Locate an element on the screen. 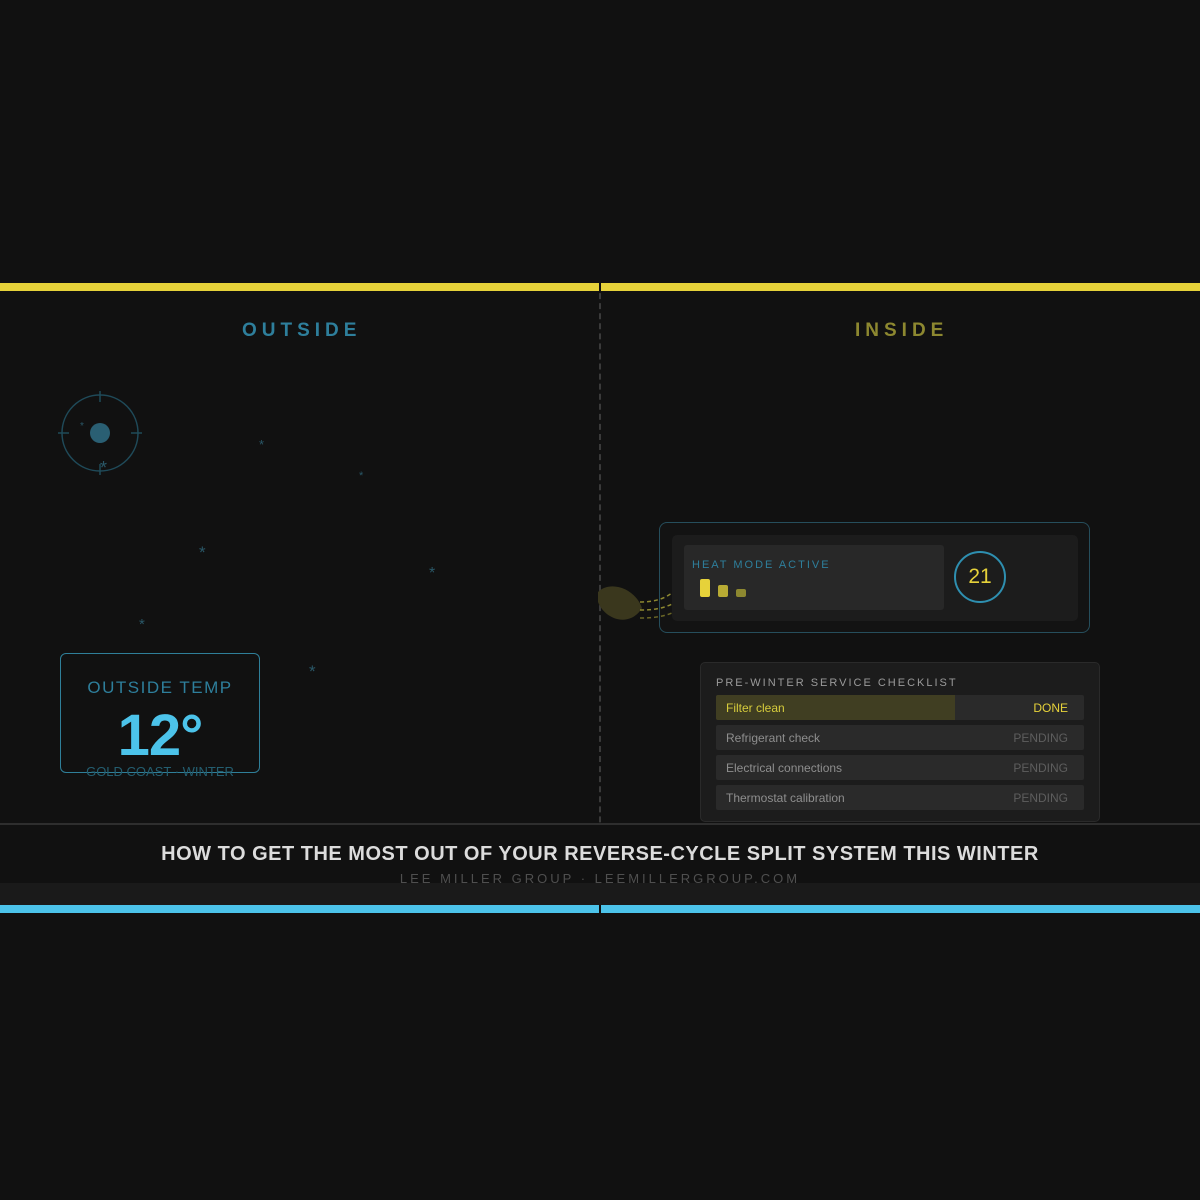 The image size is (1200, 1200). checklist-item-status: DONE is located at coordinates (1050, 708).